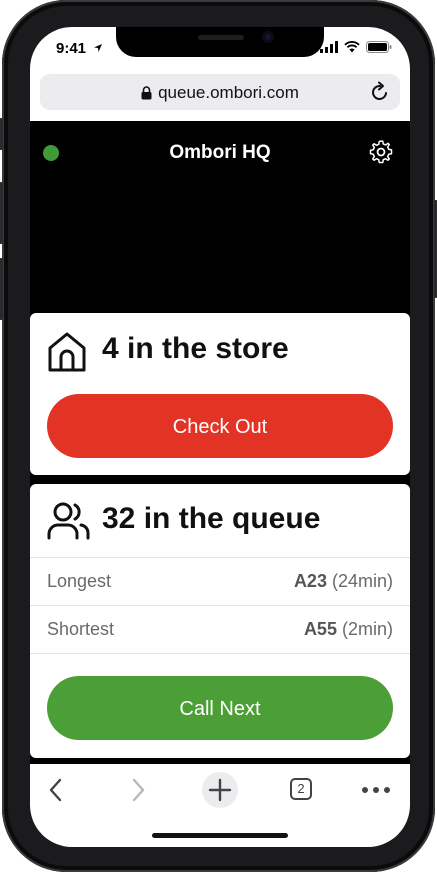 The width and height of the screenshot is (437, 874). Describe the element at coordinates (98, 48) in the screenshot. I see `location-arrow-icon` at that location.